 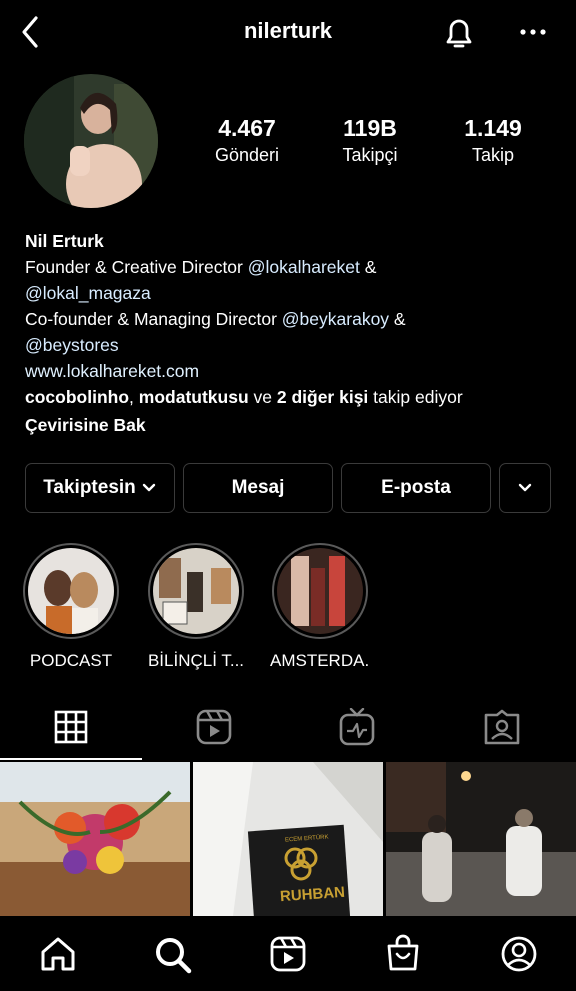 I want to click on stat-following-label: Takip, so click(x=493, y=155).